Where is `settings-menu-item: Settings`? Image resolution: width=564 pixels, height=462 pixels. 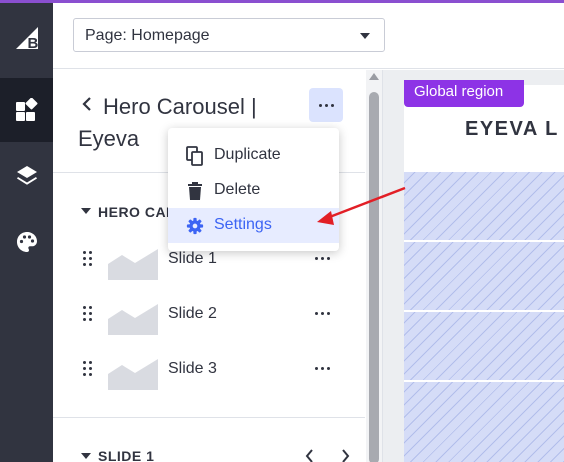
settings-menu-item: Settings is located at coordinates (253, 225).